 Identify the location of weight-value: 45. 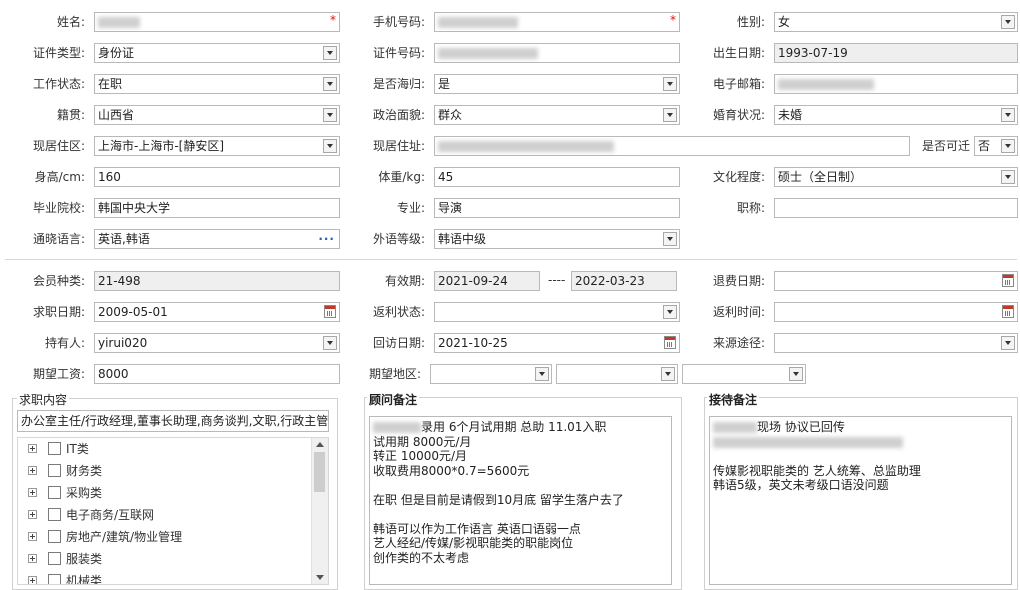
(446, 177).